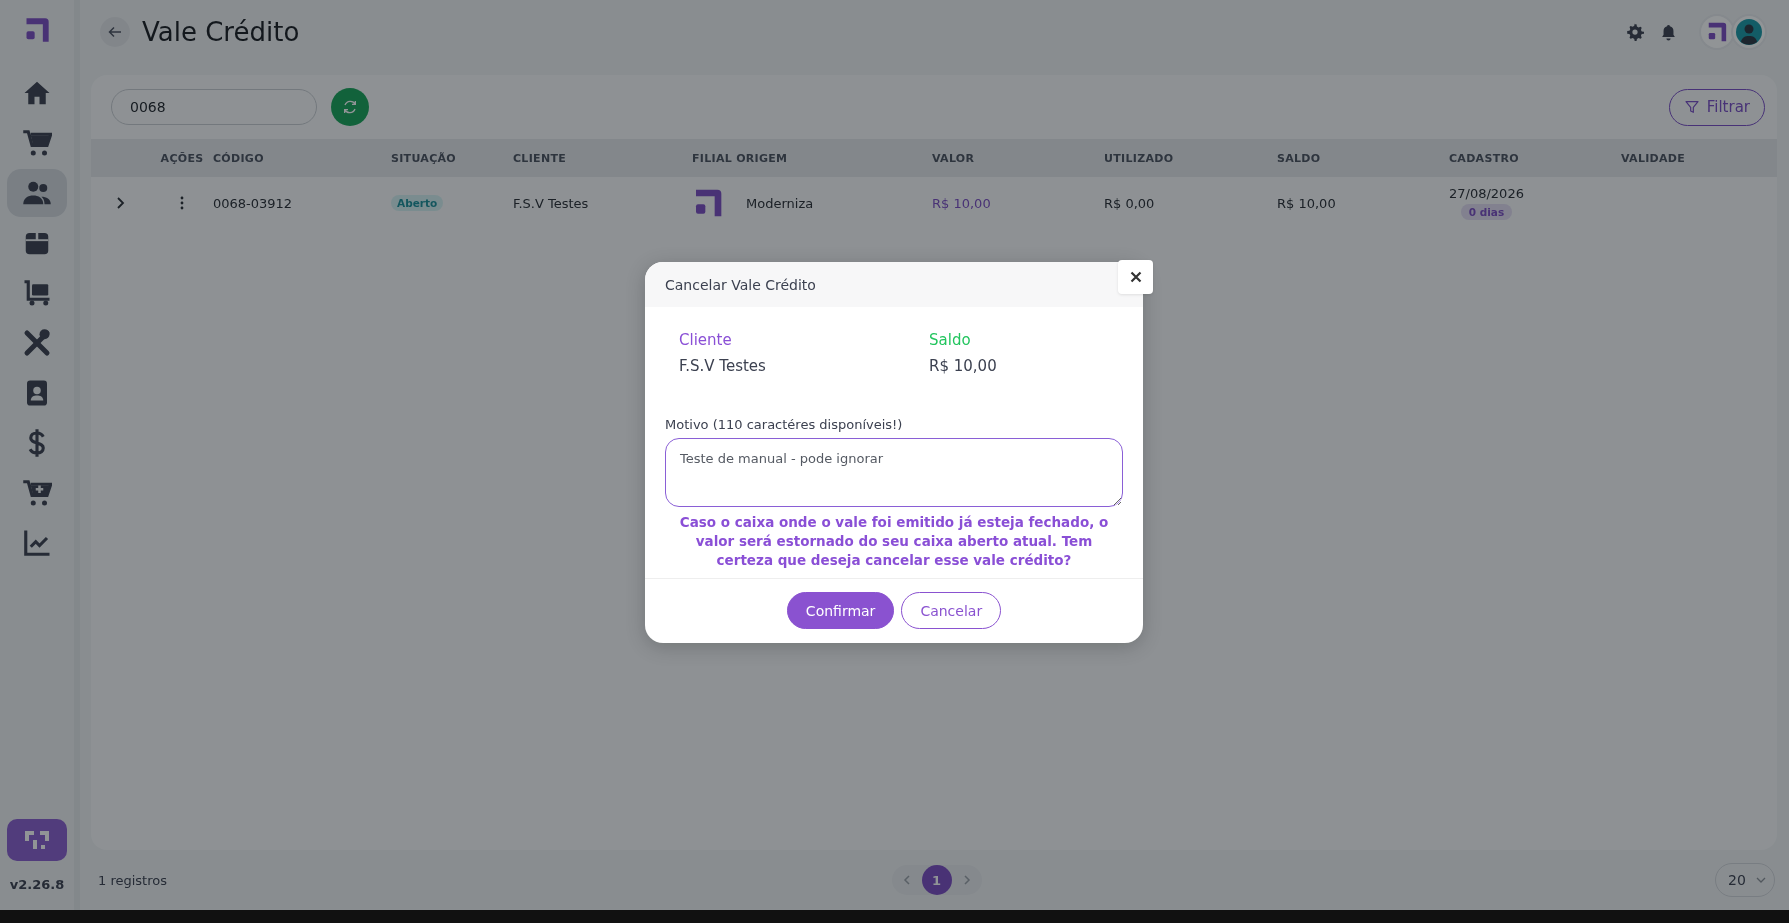 The width and height of the screenshot is (1789, 923). What do you see at coordinates (1761, 880) in the screenshot?
I see `chevron-down-icon` at bounding box center [1761, 880].